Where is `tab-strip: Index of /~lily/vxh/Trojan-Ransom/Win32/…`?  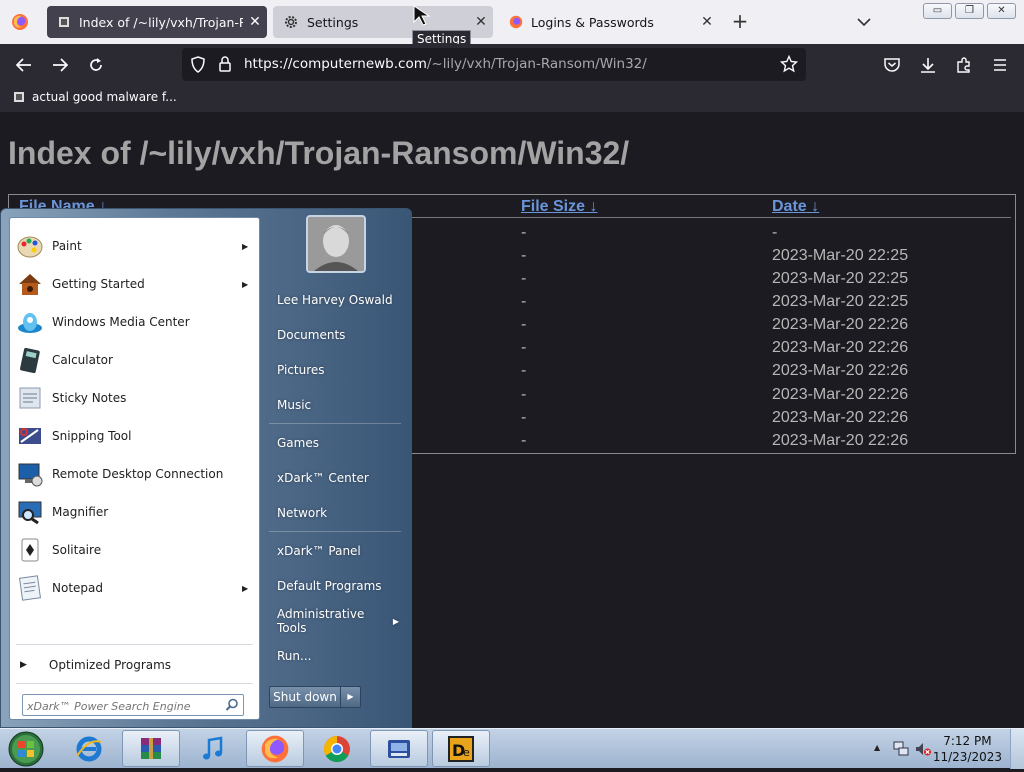 tab-strip: Index of /~lily/vxh/Trojan-Ransom/Win32/… is located at coordinates (512, 24).